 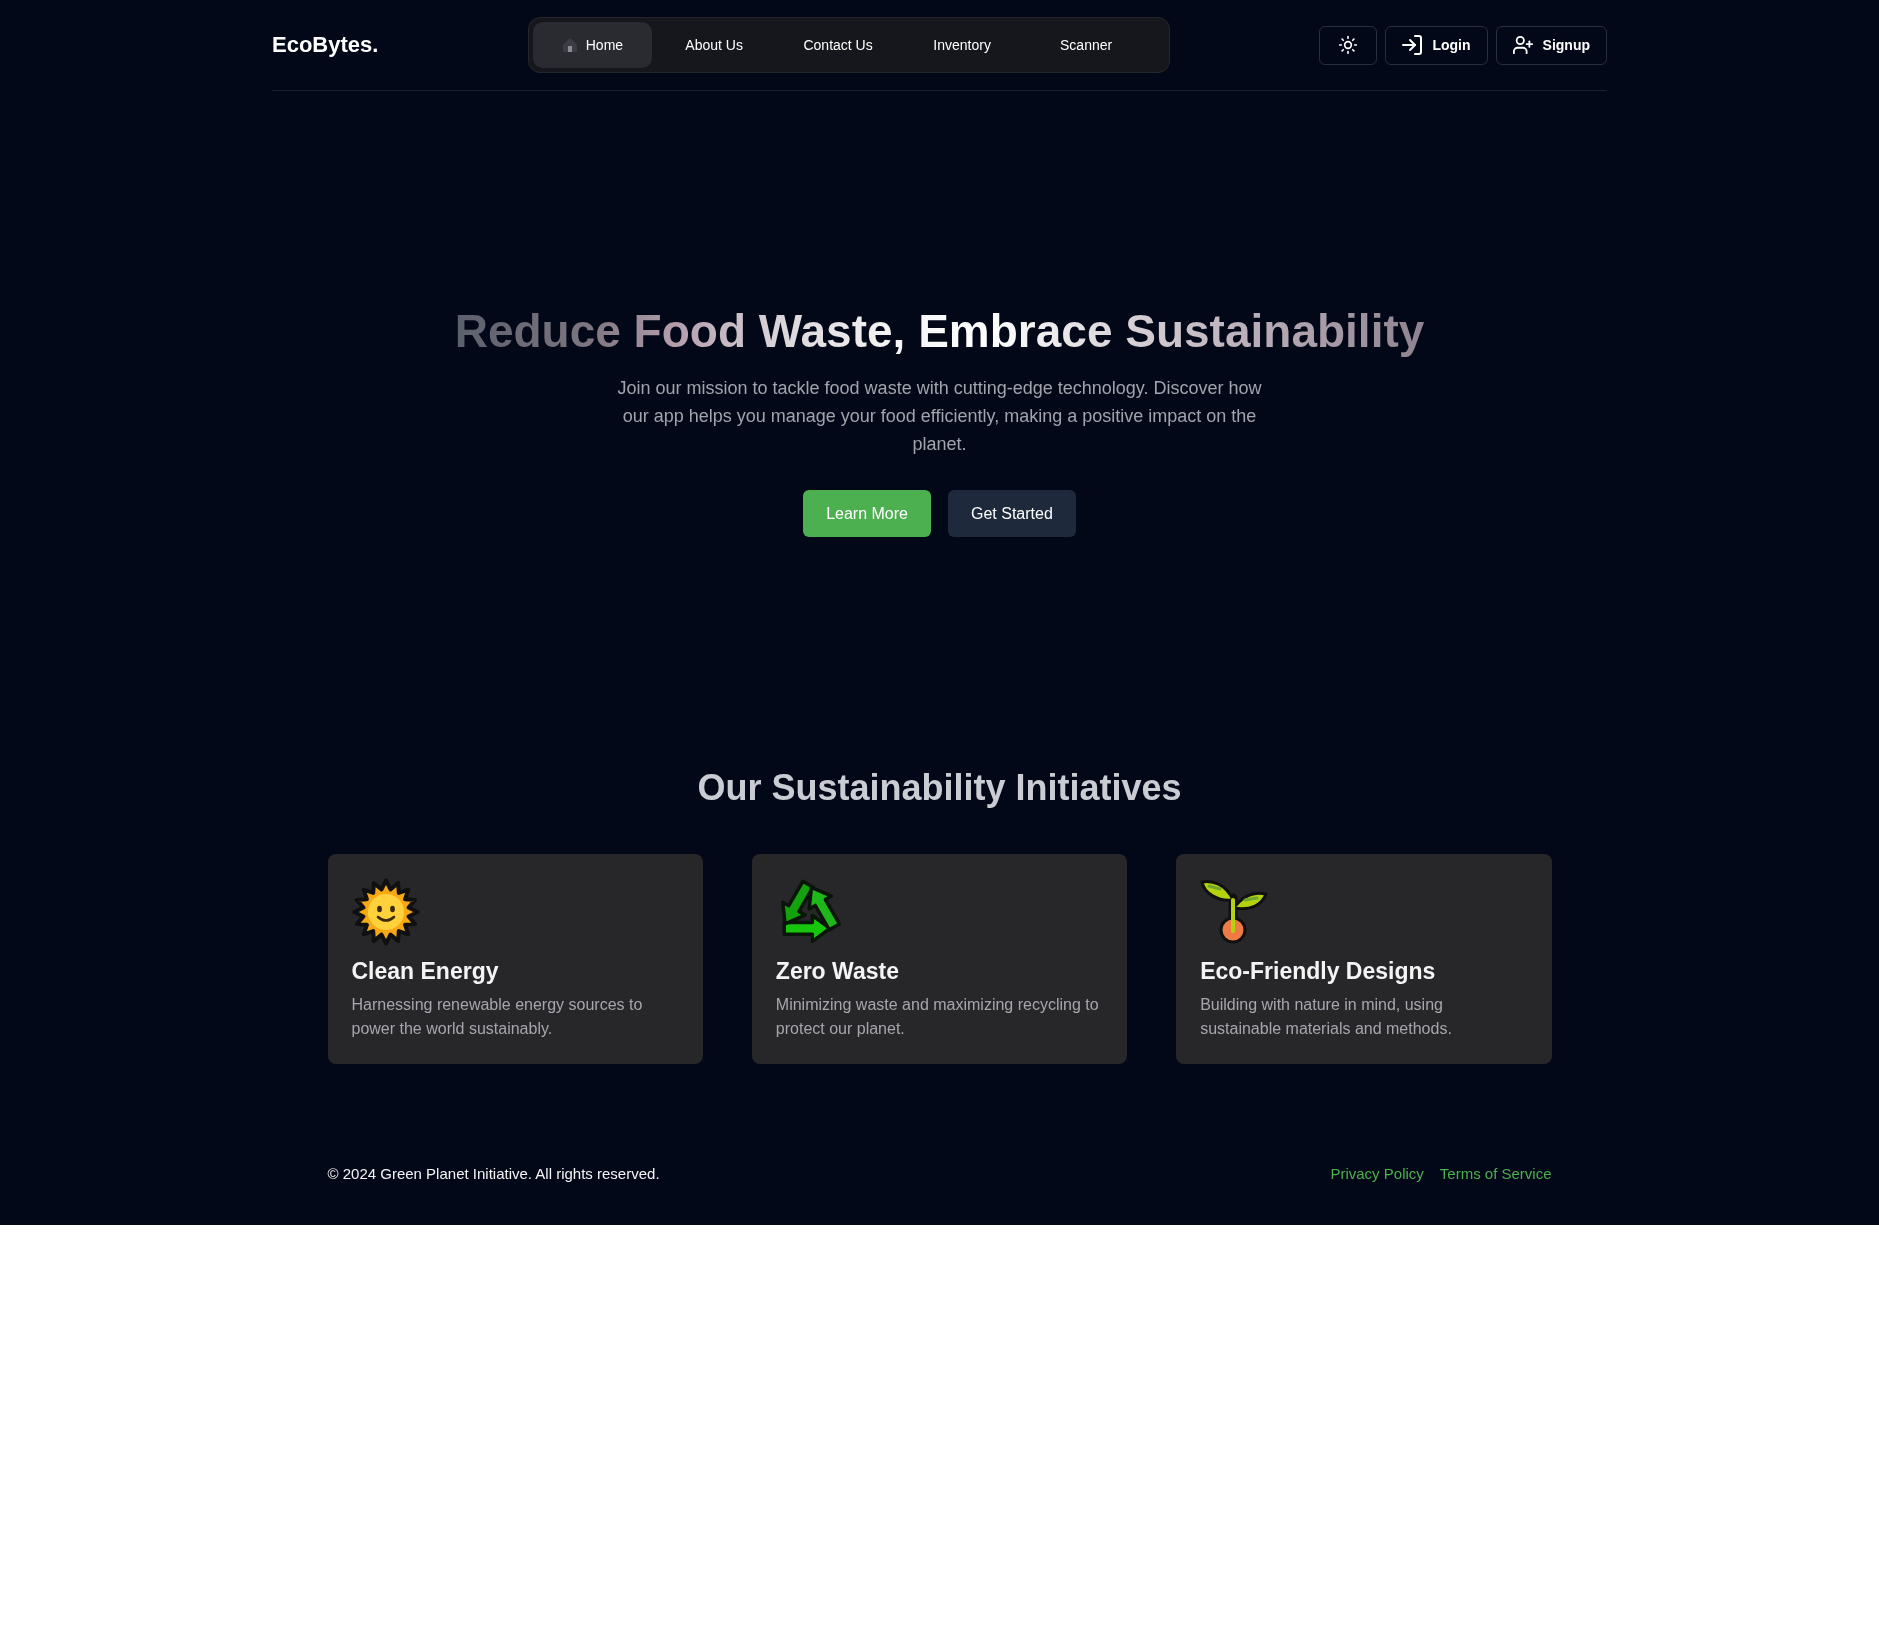 I want to click on card-description: Building with nature in mind, using sustainable materials and methods., so click(x=1326, y=1017).